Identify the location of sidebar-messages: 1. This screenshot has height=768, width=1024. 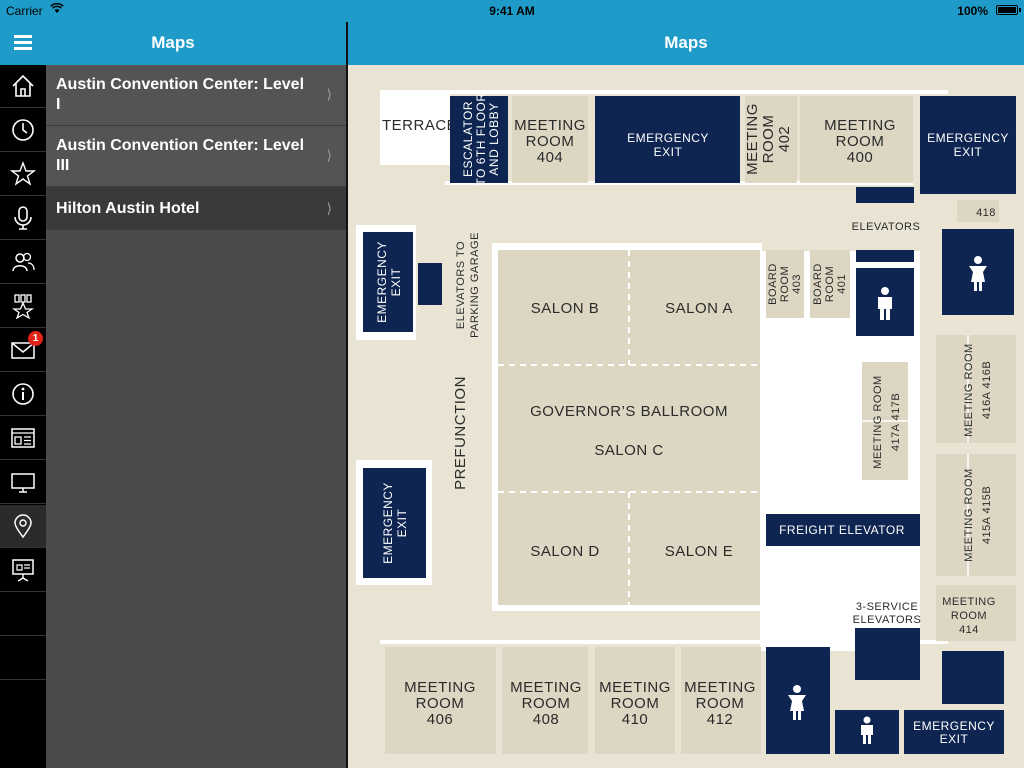
(23, 350).